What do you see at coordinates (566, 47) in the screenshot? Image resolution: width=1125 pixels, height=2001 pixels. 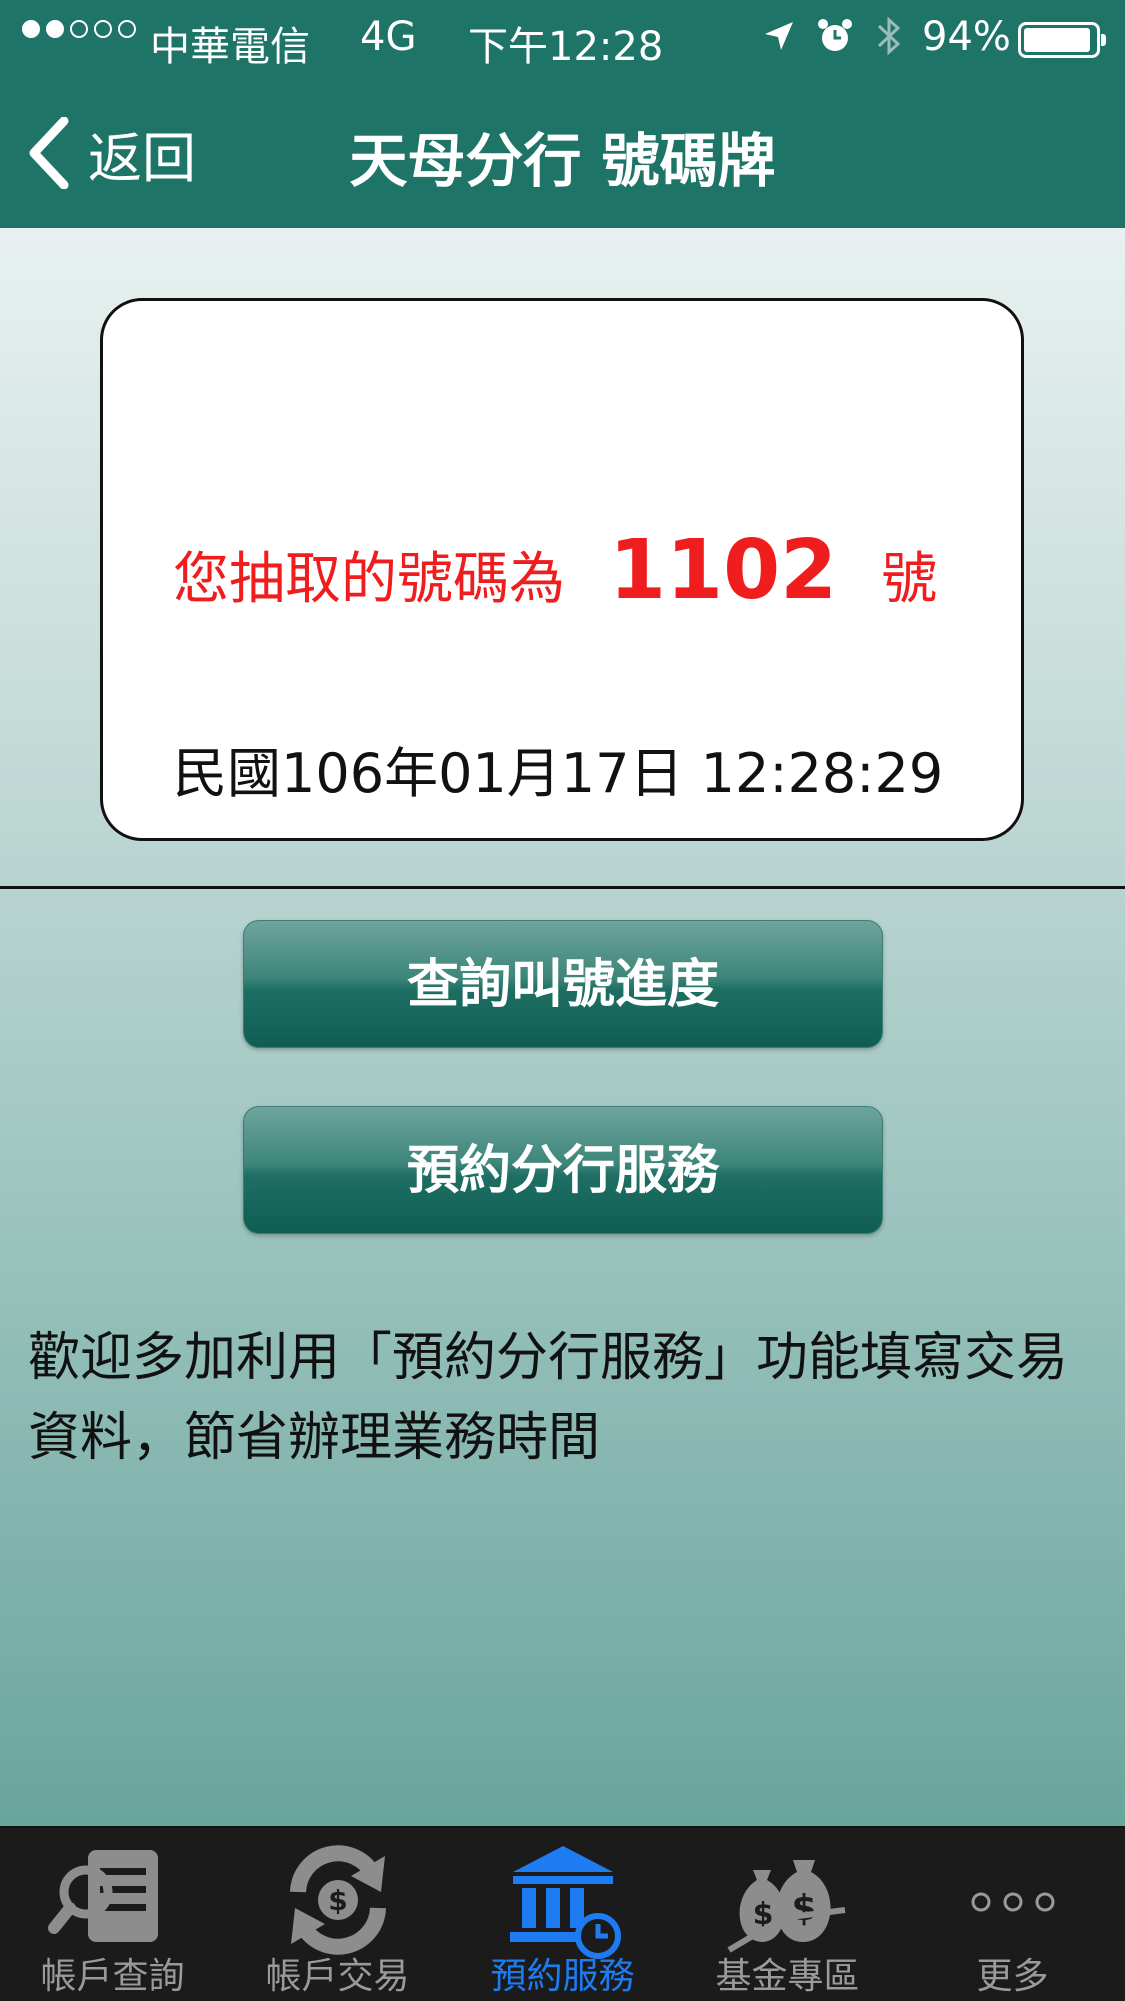 I see `status-time: 下午12:28` at bounding box center [566, 47].